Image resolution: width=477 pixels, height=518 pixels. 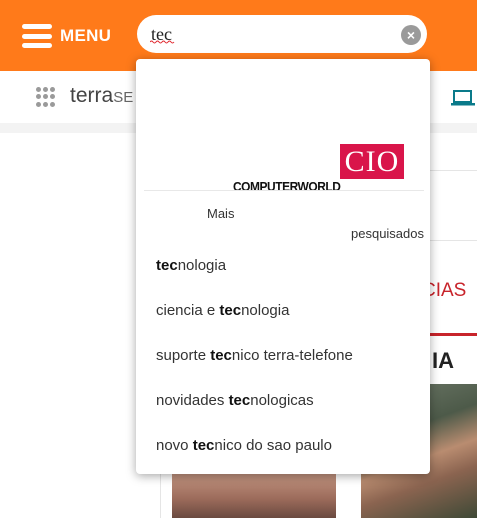 I want to click on computerworld-logo: COMPUTERWORLD, so click(x=287, y=186).